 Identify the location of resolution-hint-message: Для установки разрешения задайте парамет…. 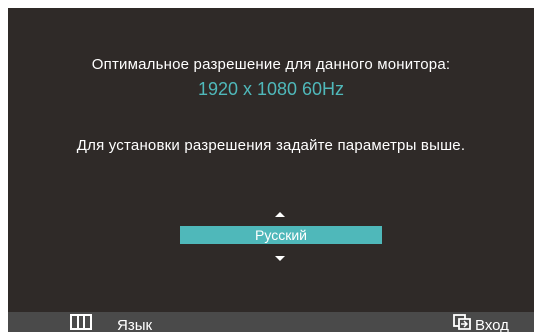
(271, 145).